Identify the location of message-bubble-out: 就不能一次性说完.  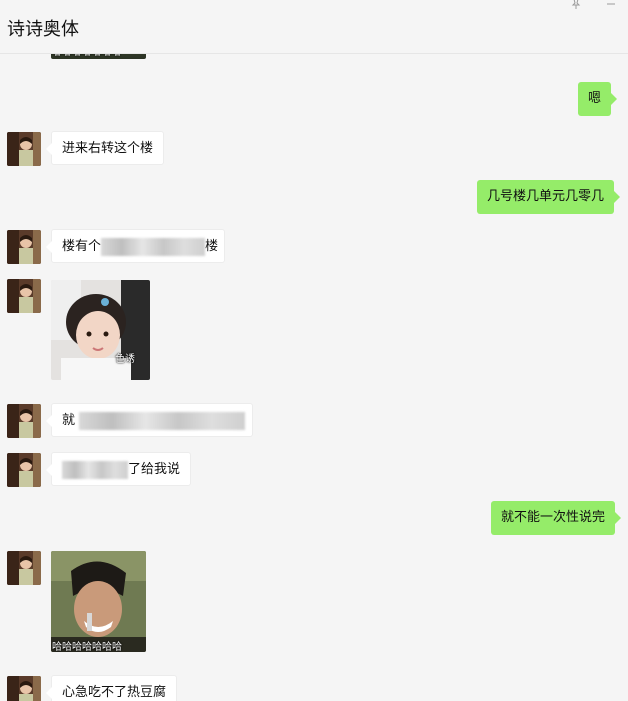
(556, 518).